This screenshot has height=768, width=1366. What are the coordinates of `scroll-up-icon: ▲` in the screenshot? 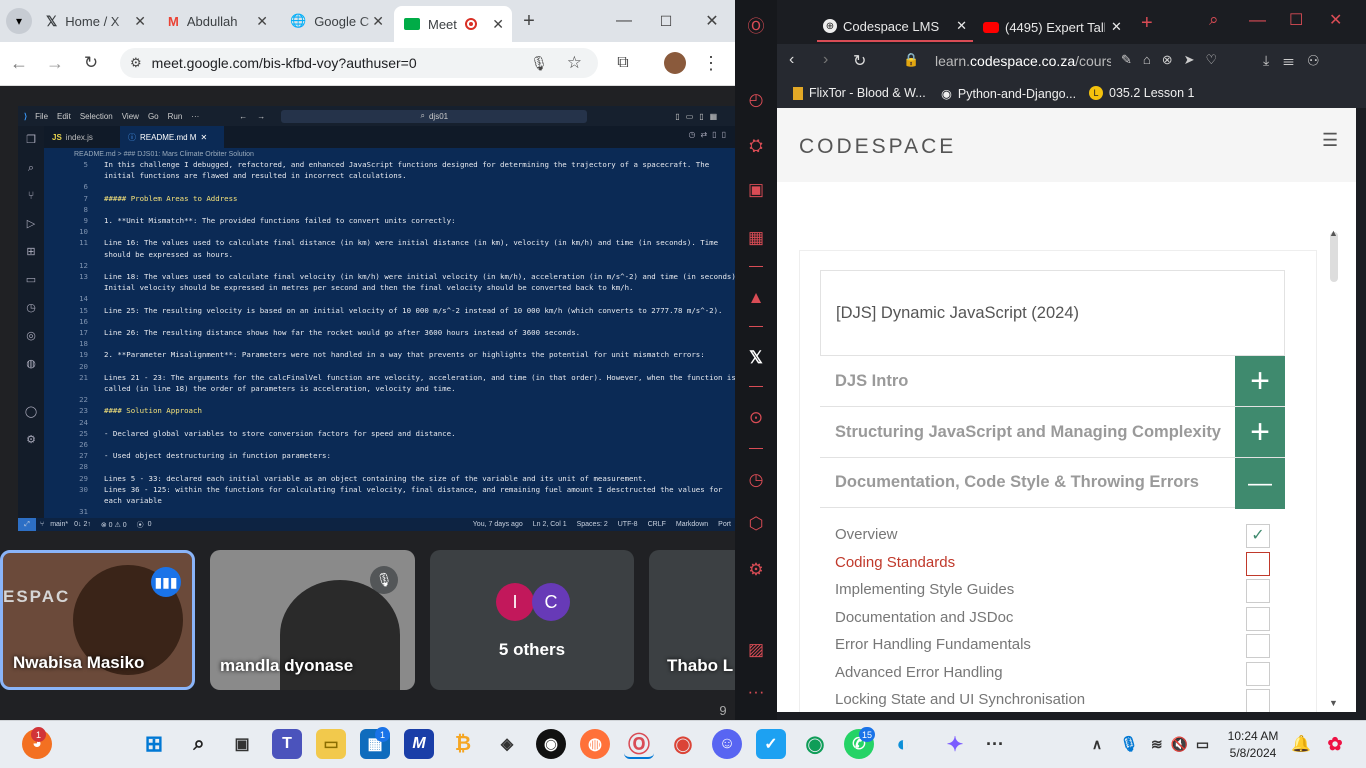 It's located at (1333, 233).